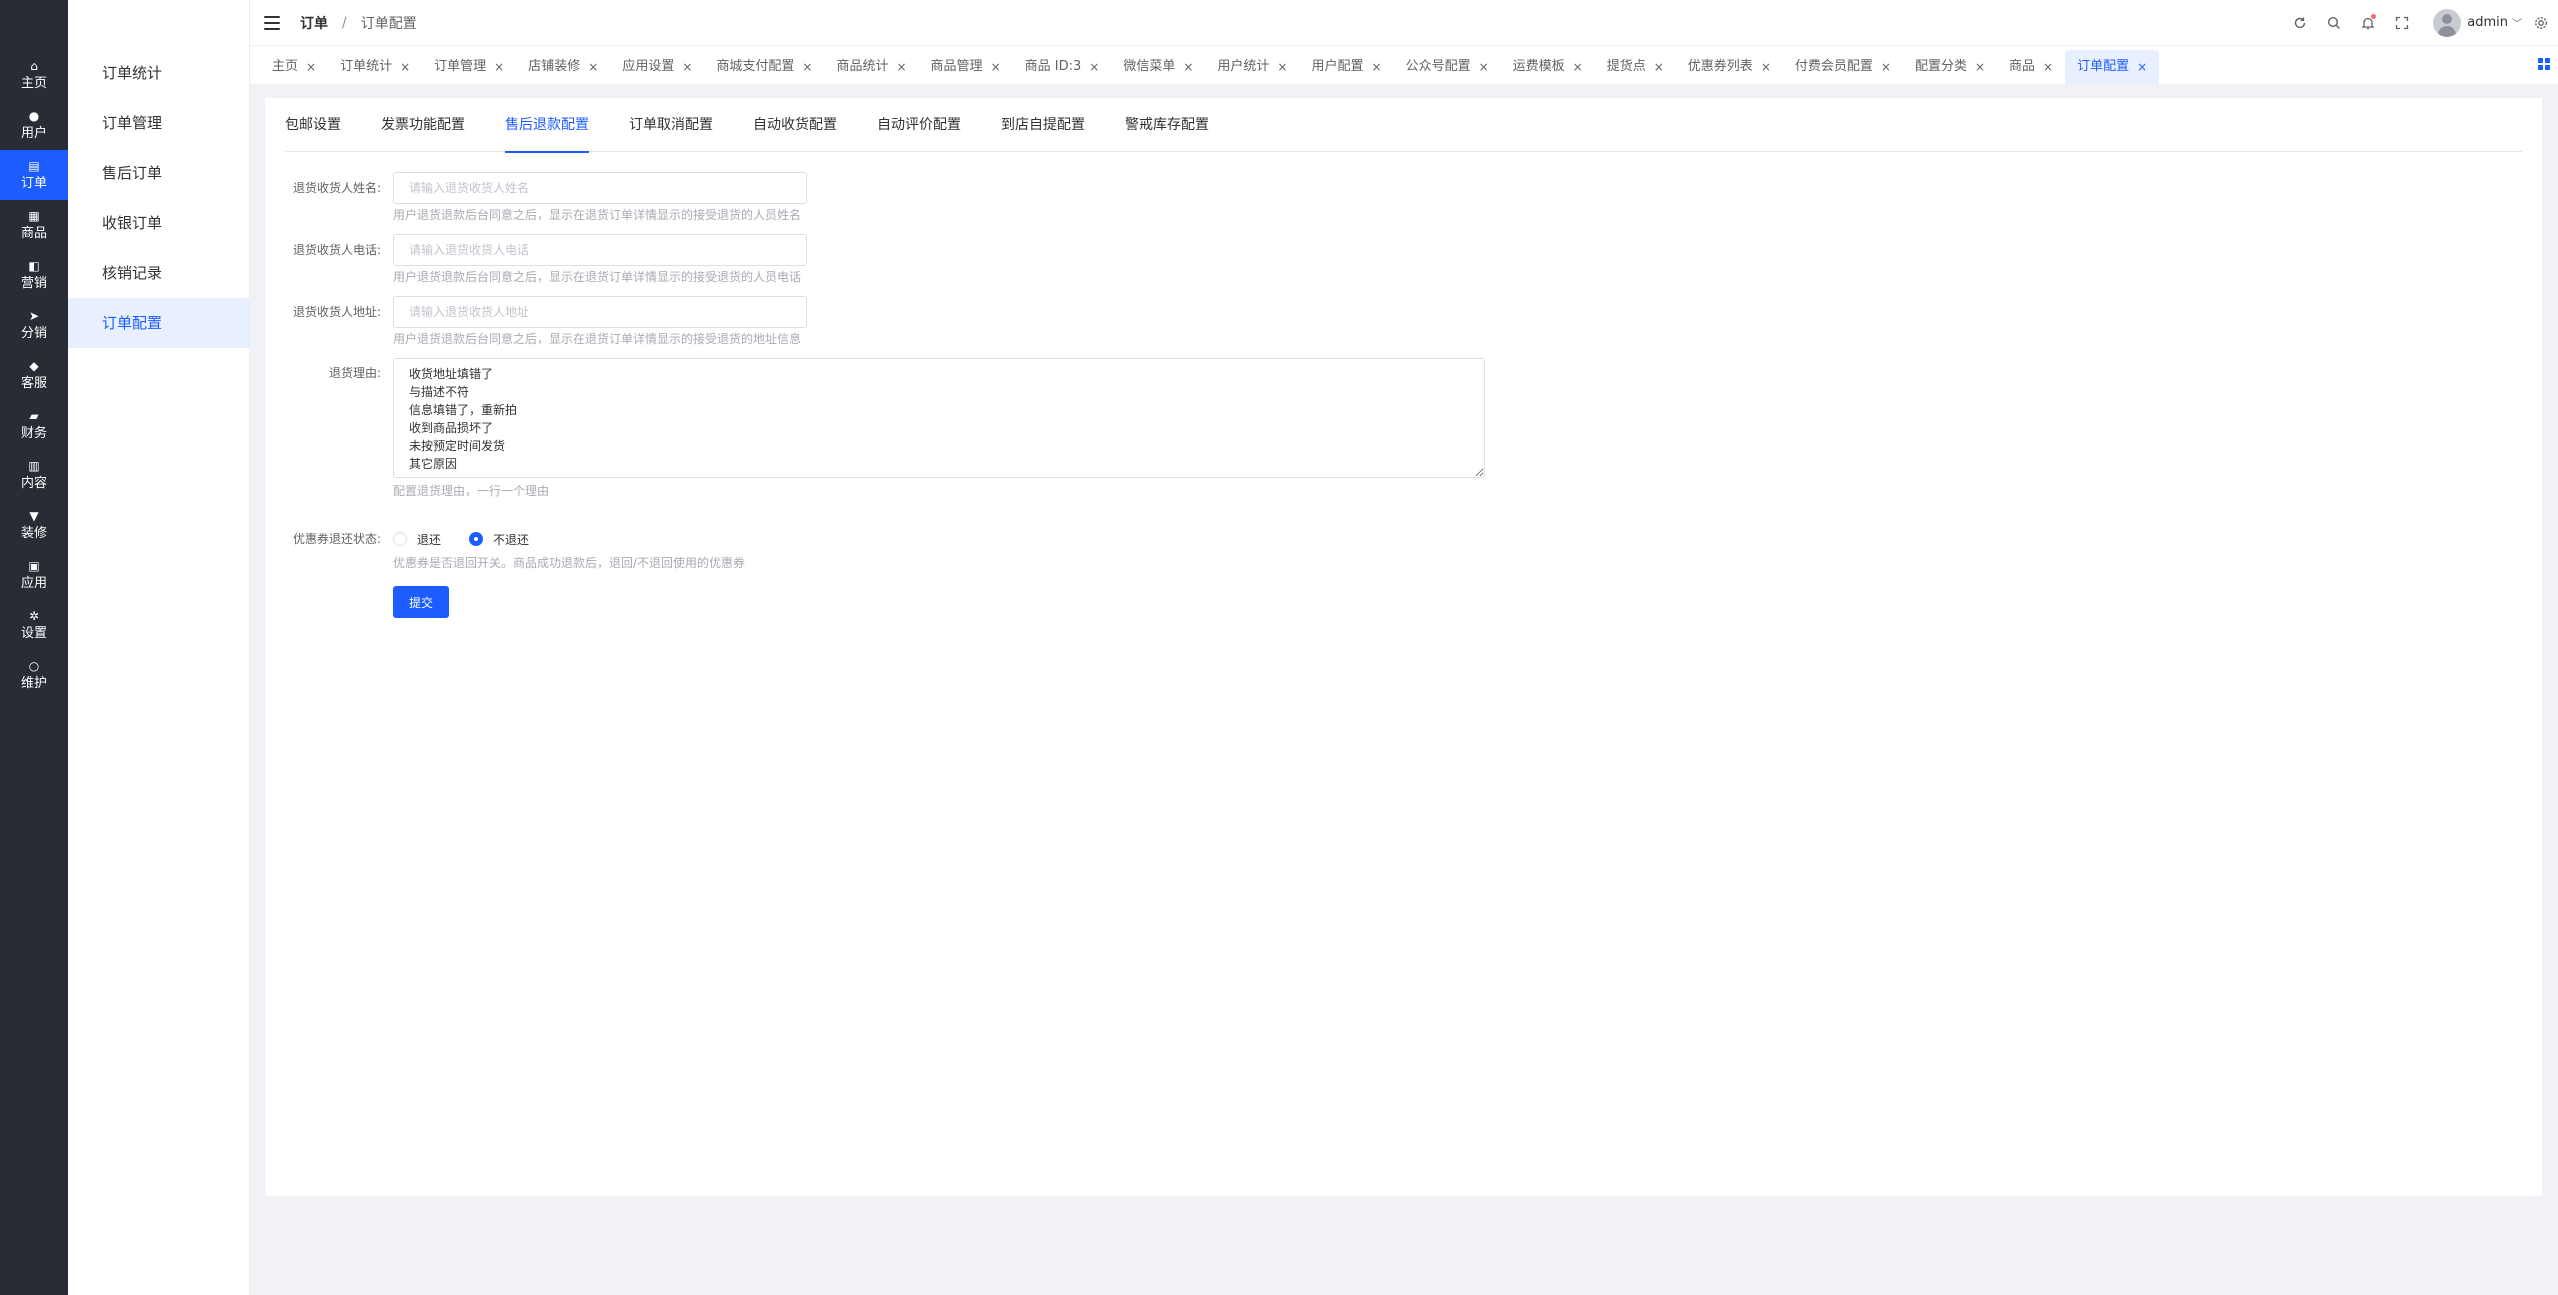  I want to click on submenu-item-2: 售后订单, so click(158, 173).